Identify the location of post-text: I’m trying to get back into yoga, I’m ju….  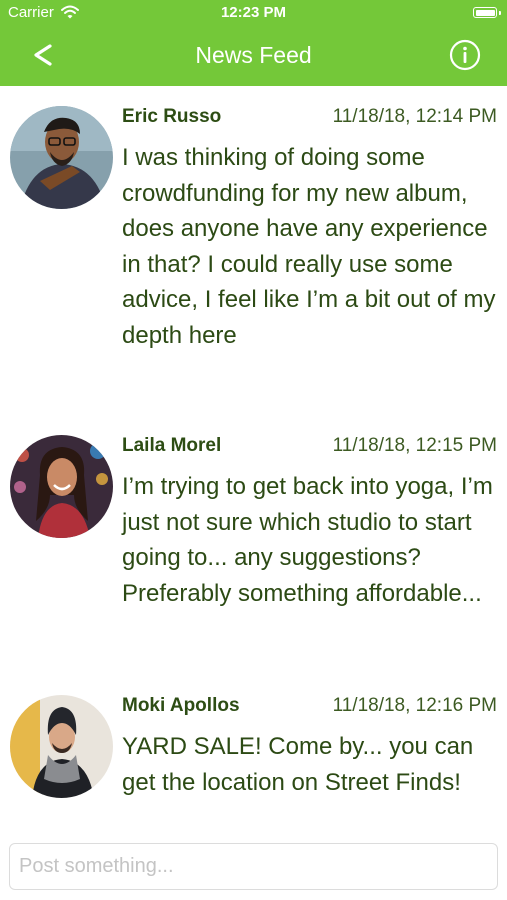
(307, 540).